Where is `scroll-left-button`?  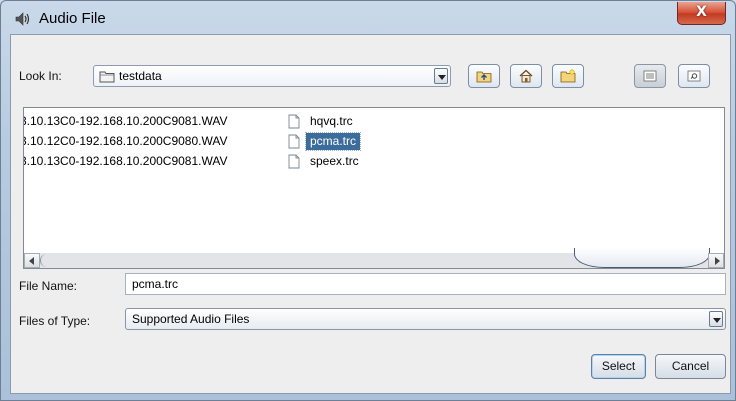
scroll-left-button is located at coordinates (32, 260).